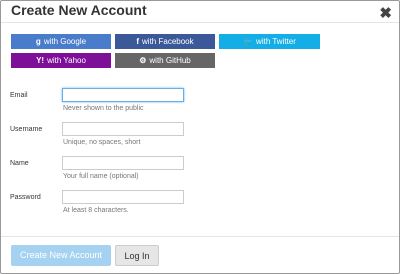 This screenshot has width=400, height=274. I want to click on username-field, so click(123, 129).